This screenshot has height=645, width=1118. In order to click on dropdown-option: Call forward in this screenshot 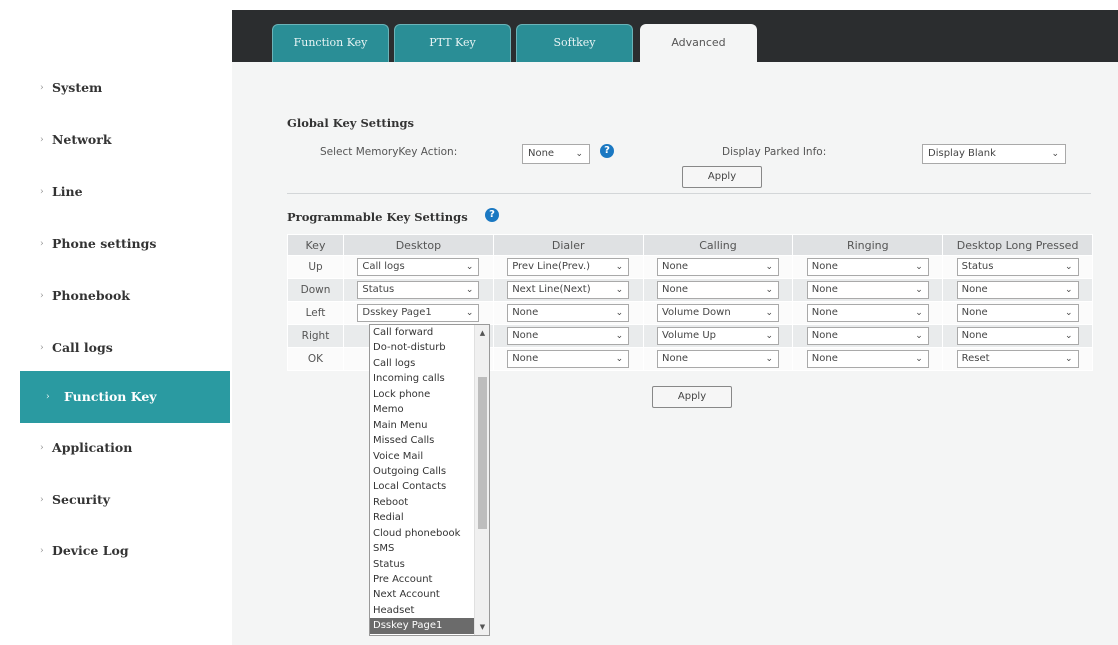, I will do `click(422, 332)`.